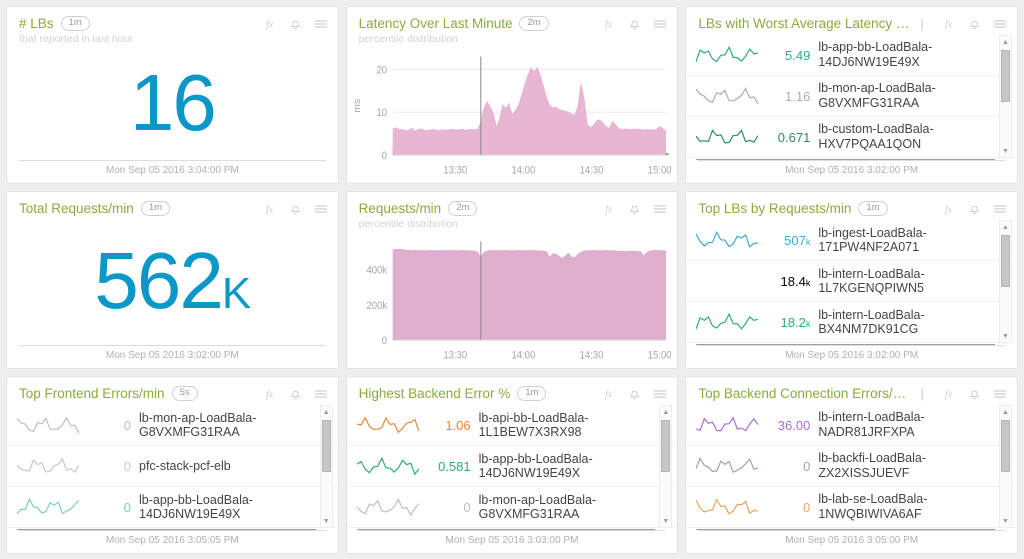 This screenshot has width=1024, height=559. What do you see at coordinates (871, 424) in the screenshot?
I see `list-item-label: lb-intern-LoadBala- NADR81JRFXPA` at bounding box center [871, 424].